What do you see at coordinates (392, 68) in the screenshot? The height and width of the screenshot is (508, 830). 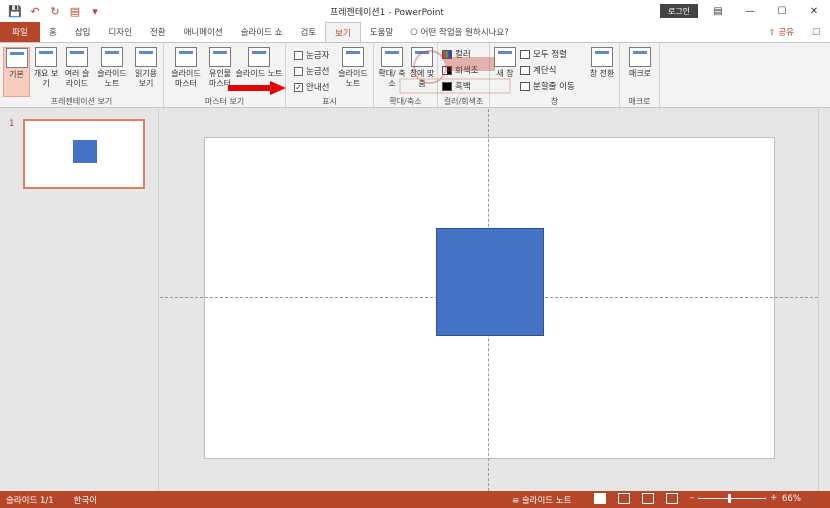 I see `zoom-button: 확대/ 축소` at bounding box center [392, 68].